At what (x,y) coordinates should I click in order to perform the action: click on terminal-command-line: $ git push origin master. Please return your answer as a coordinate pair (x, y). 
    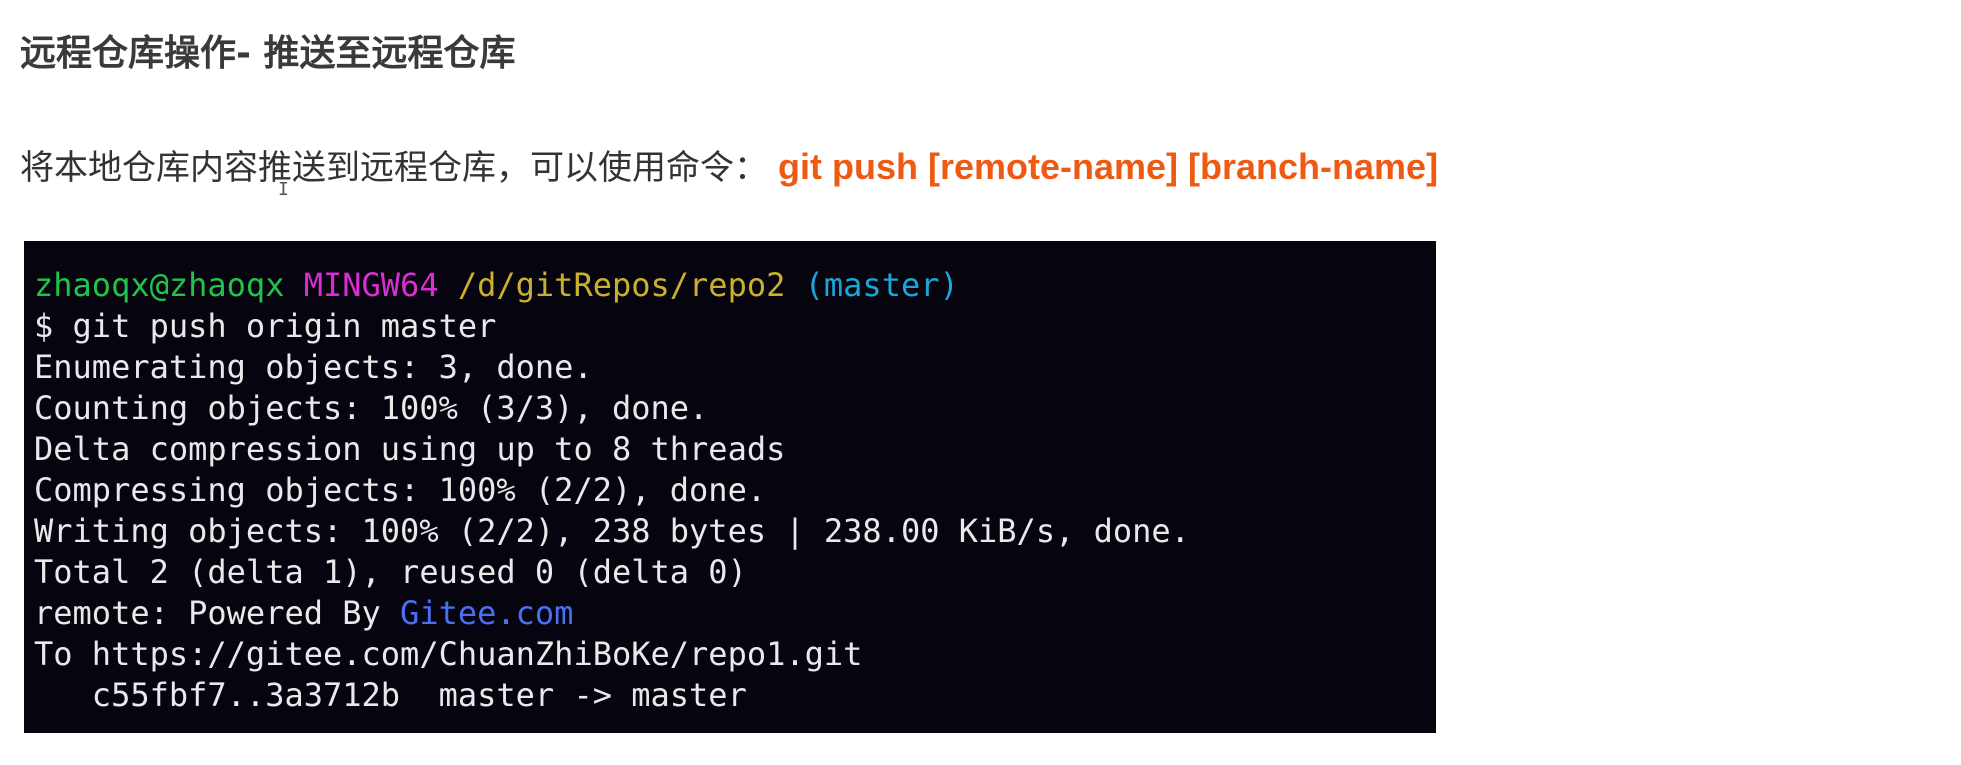
    Looking at the image, I should click on (265, 326).